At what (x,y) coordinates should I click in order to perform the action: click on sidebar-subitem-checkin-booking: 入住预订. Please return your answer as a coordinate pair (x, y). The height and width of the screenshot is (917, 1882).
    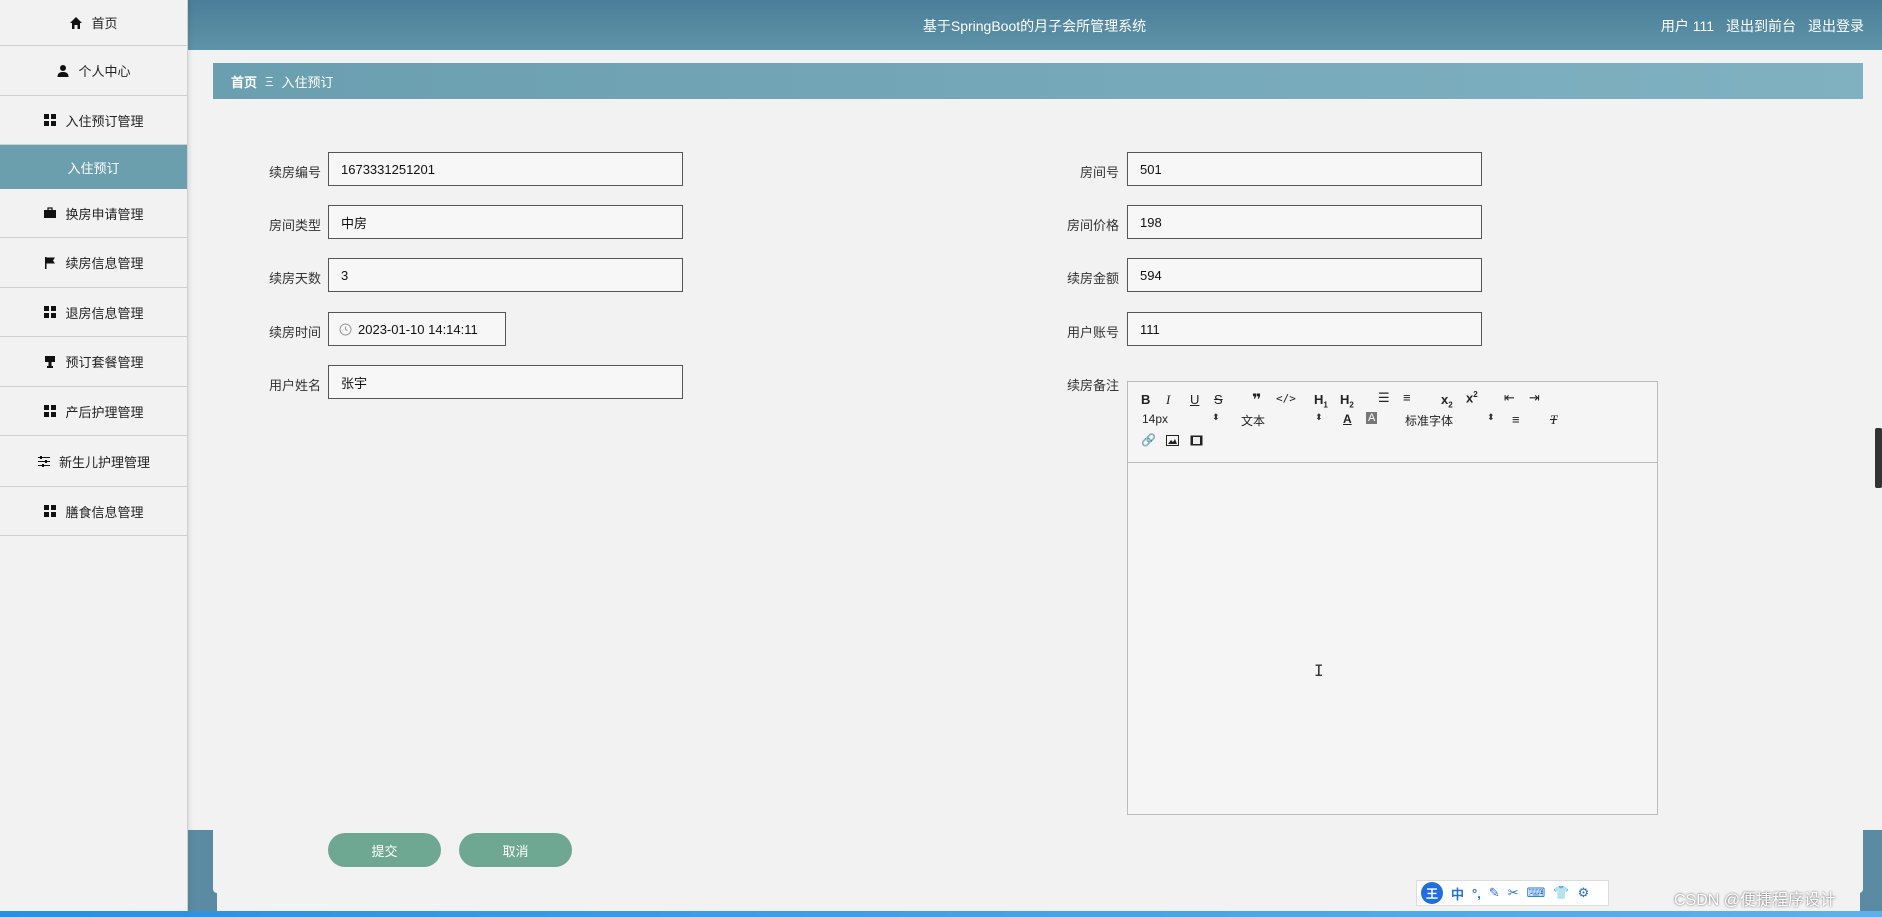
    Looking at the image, I should click on (93, 167).